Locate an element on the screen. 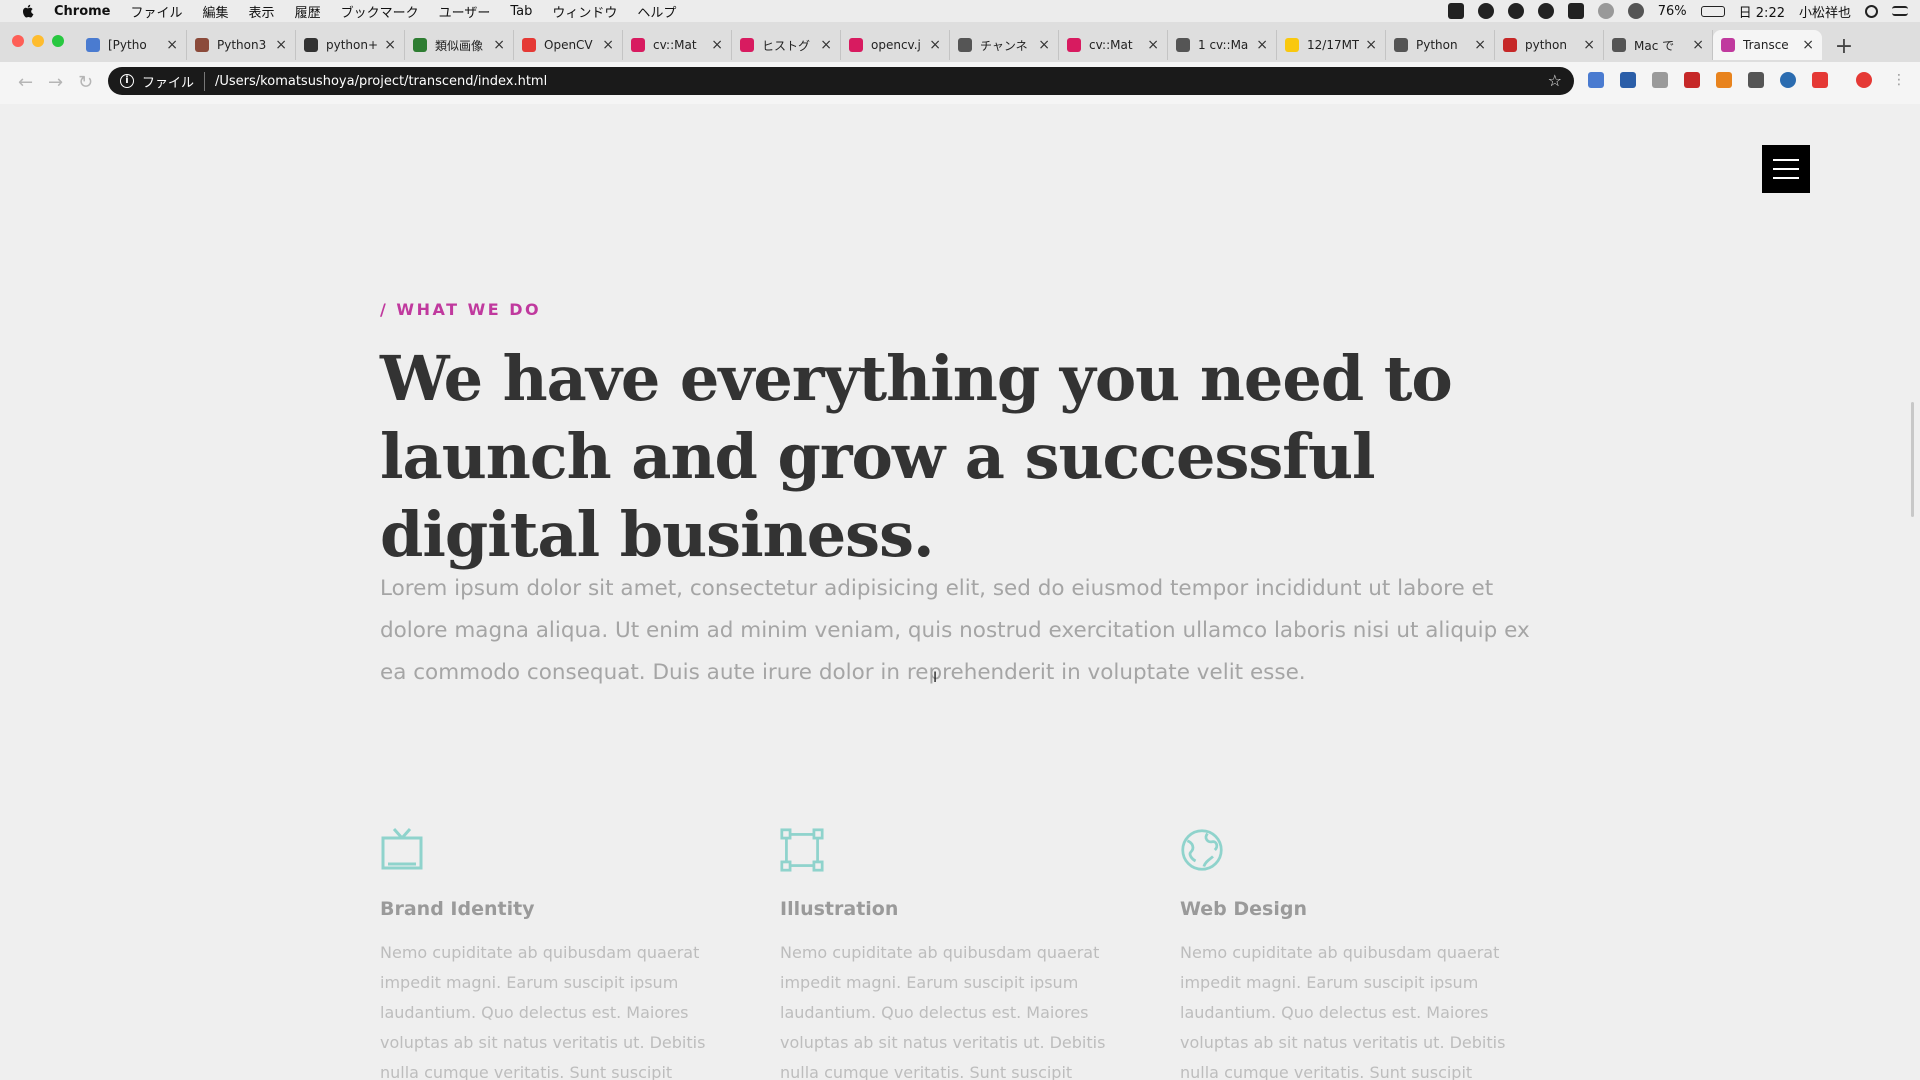  selenium-extension-icon is located at coordinates (1756, 80).